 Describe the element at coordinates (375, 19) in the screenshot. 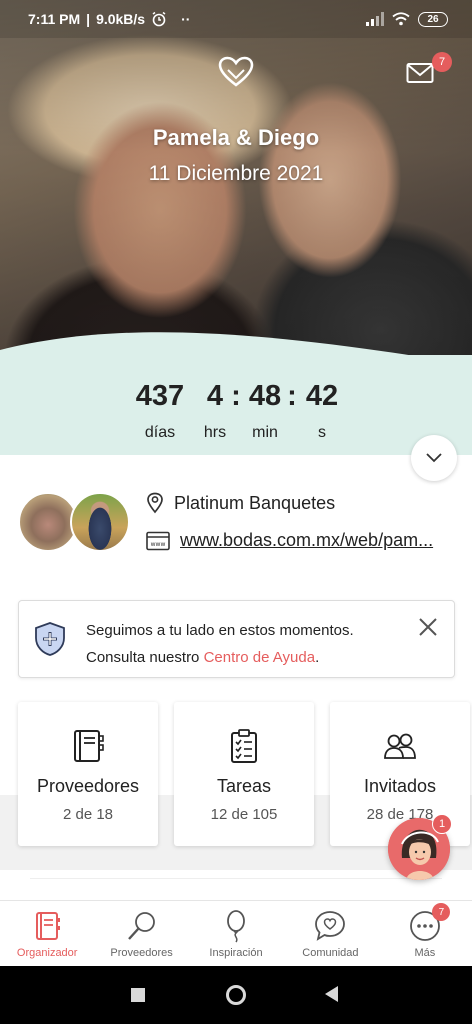

I see `signal-icon` at that location.